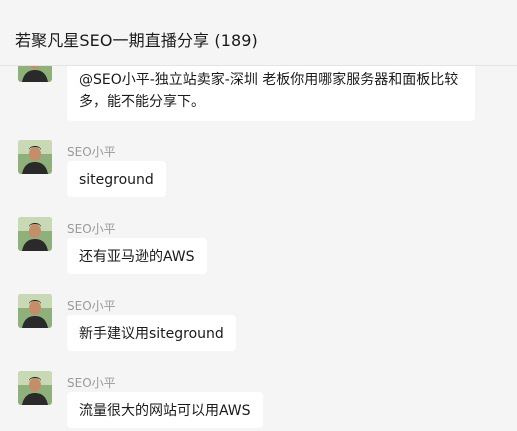  What do you see at coordinates (165, 410) in the screenshot?
I see `message-bubble: 流量很大的网站可以用AWS` at bounding box center [165, 410].